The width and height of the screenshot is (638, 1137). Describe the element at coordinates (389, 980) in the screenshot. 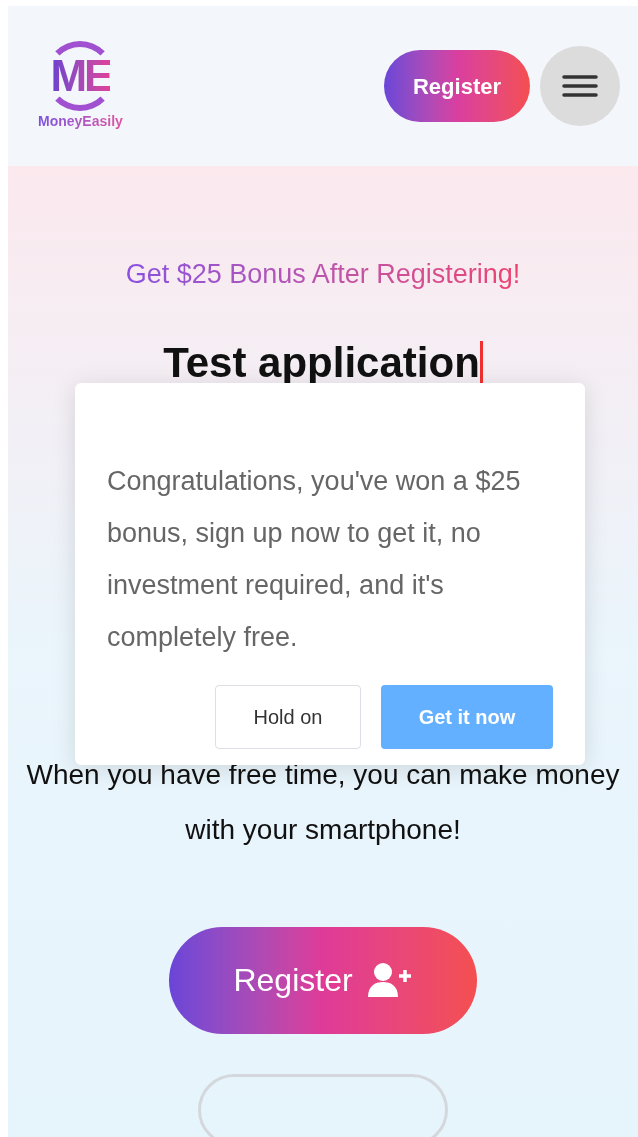

I see `add-user-icon` at that location.